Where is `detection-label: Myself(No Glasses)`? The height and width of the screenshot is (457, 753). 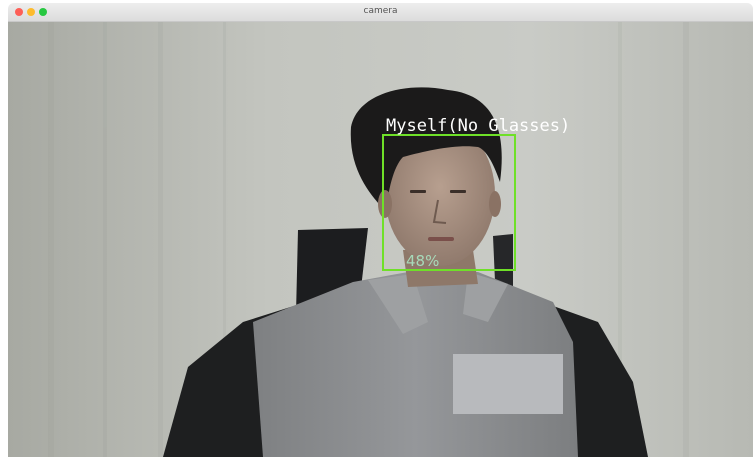 detection-label: Myself(No Glasses) is located at coordinates (478, 126).